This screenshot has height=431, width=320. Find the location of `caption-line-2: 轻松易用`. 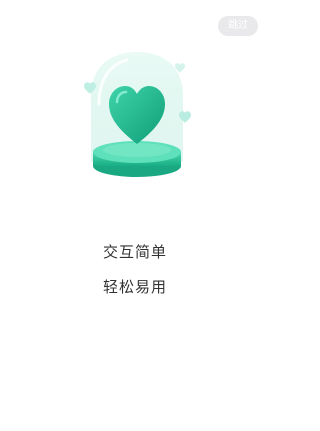

caption-line-2: 轻松易用 is located at coordinates (134, 287).